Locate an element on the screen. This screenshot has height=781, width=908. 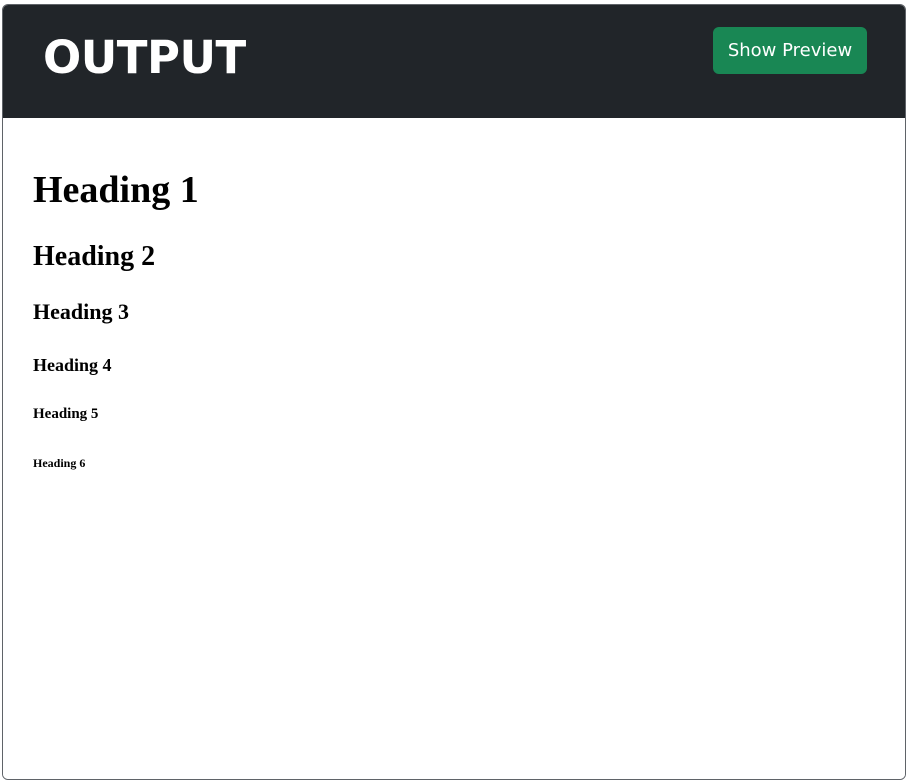
heading-5: Heading 5 is located at coordinates (66, 414).